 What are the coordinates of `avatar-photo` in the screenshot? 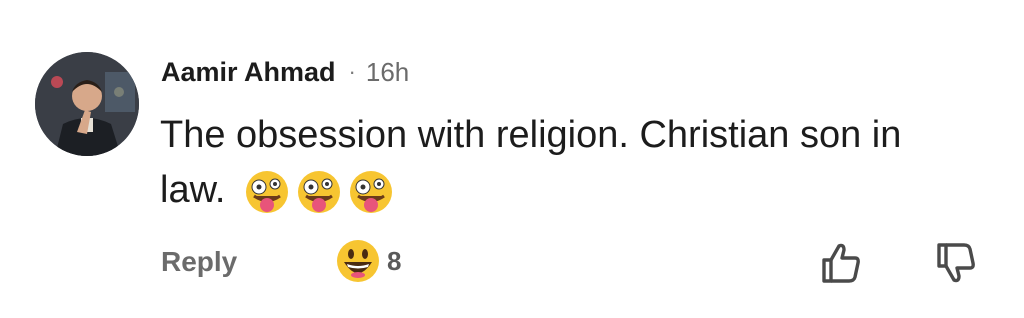 It's located at (87, 104).